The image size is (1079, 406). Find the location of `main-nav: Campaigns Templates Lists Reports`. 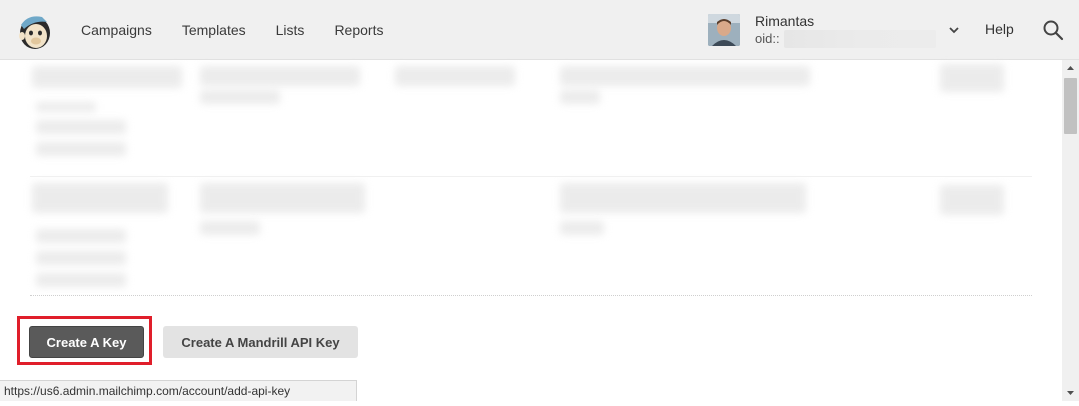

main-nav: Campaigns Templates Lists Reports is located at coordinates (247, 30).